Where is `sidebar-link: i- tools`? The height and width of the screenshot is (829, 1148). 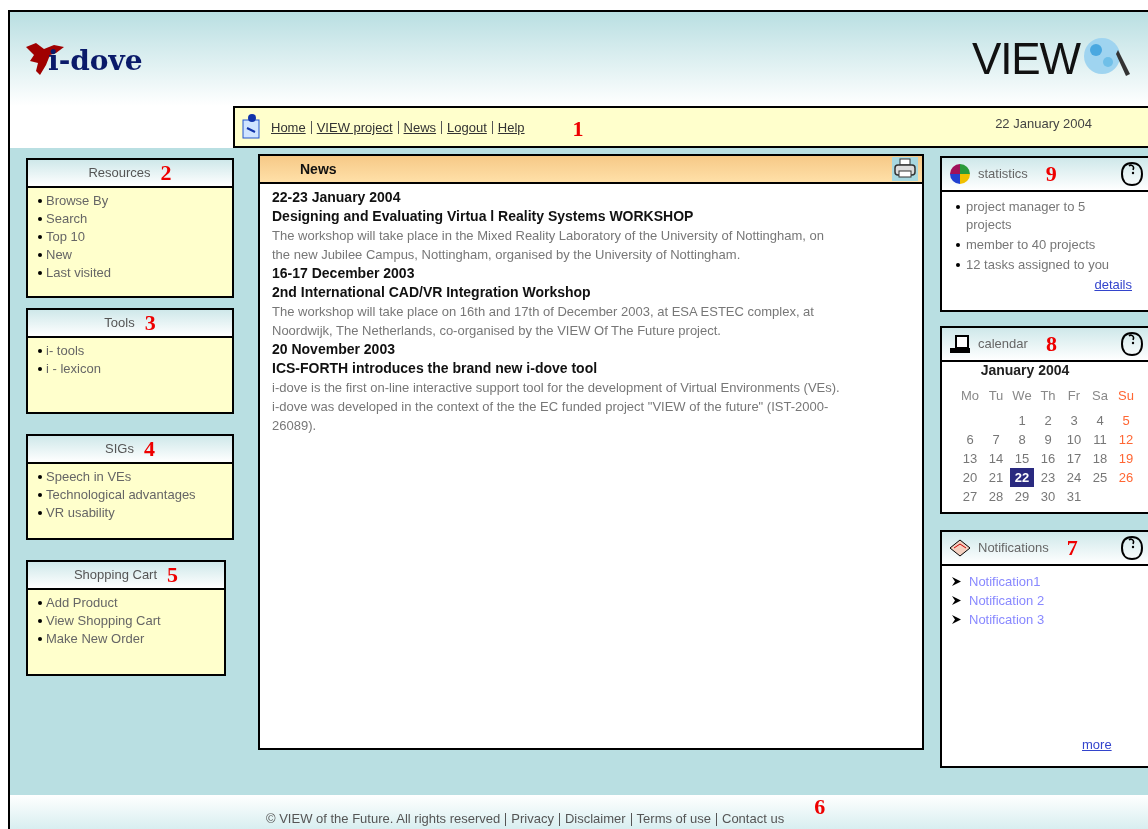 sidebar-link: i- tools is located at coordinates (65, 351).